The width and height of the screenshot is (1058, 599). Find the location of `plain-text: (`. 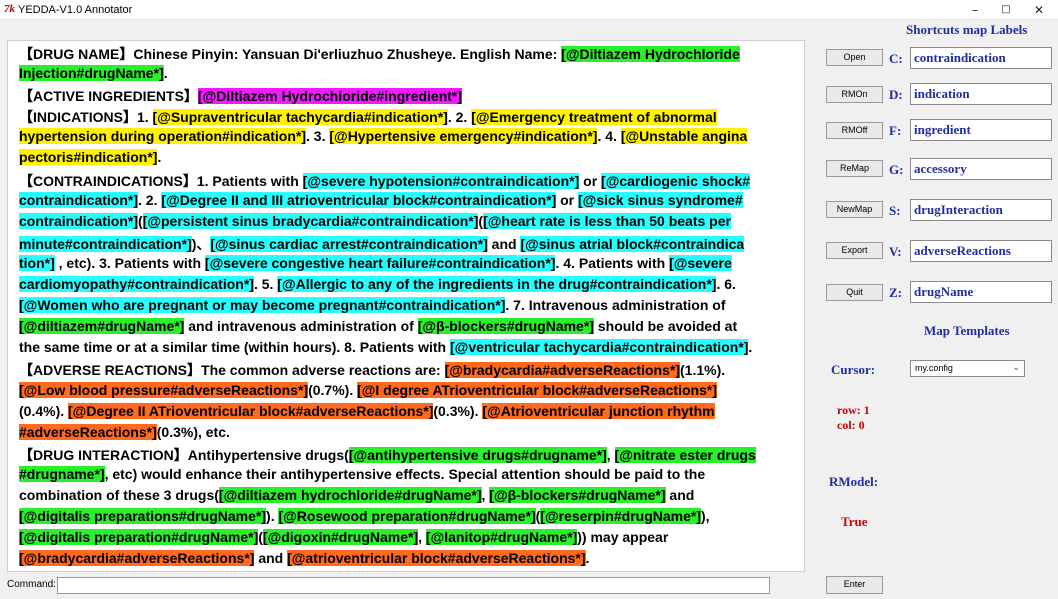

plain-text: ( is located at coordinates (140, 220).